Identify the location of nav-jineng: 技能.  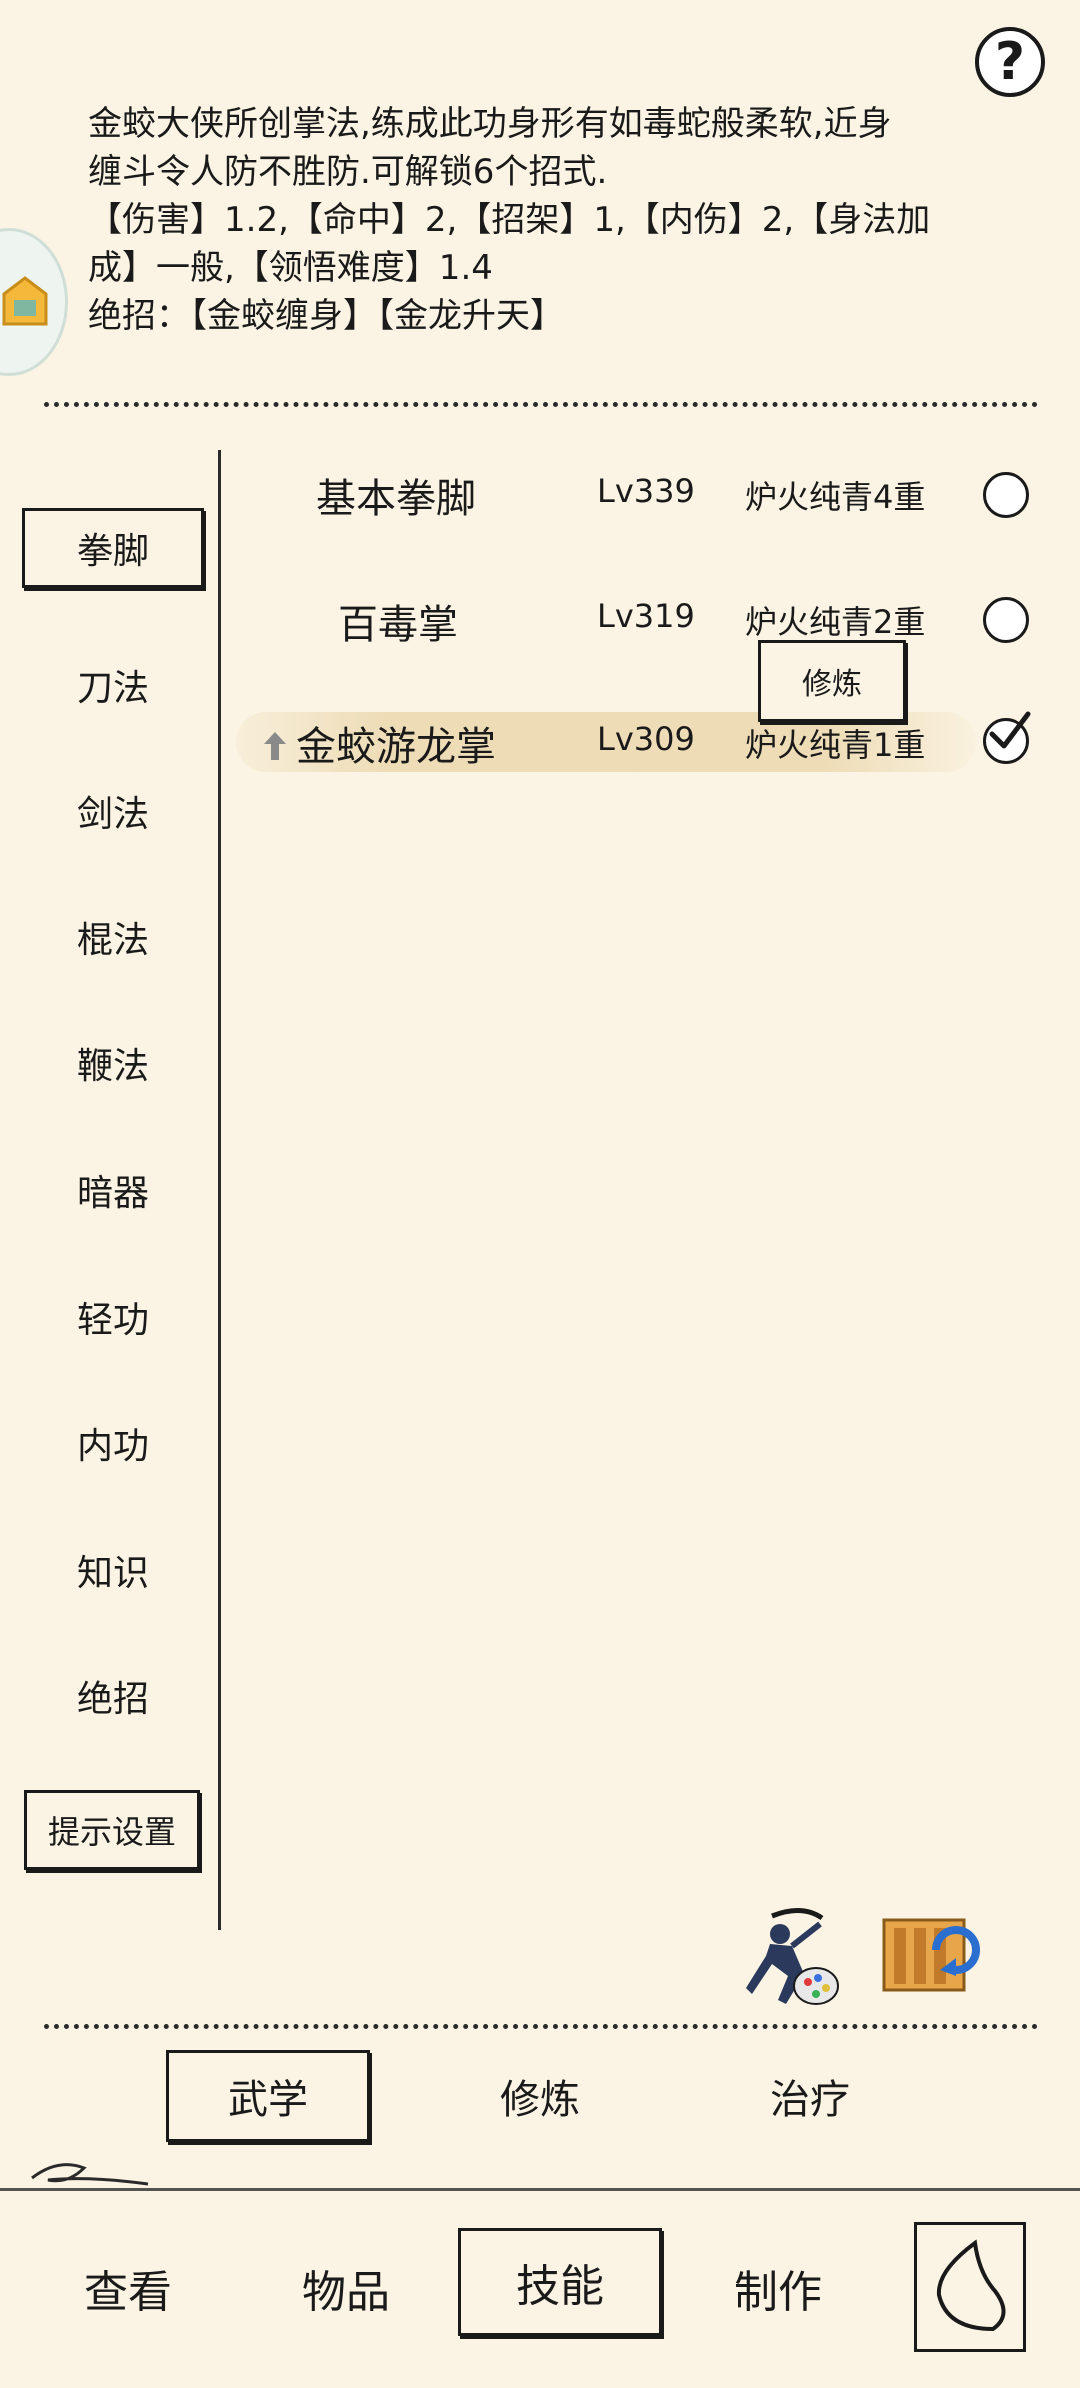
(560, 2282).